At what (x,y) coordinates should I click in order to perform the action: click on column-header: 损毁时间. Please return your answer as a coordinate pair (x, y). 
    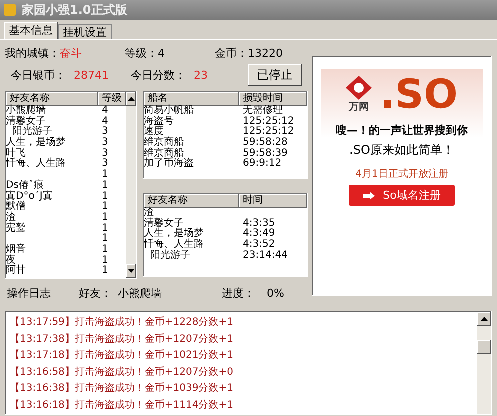
    Looking at the image, I should click on (273, 99).